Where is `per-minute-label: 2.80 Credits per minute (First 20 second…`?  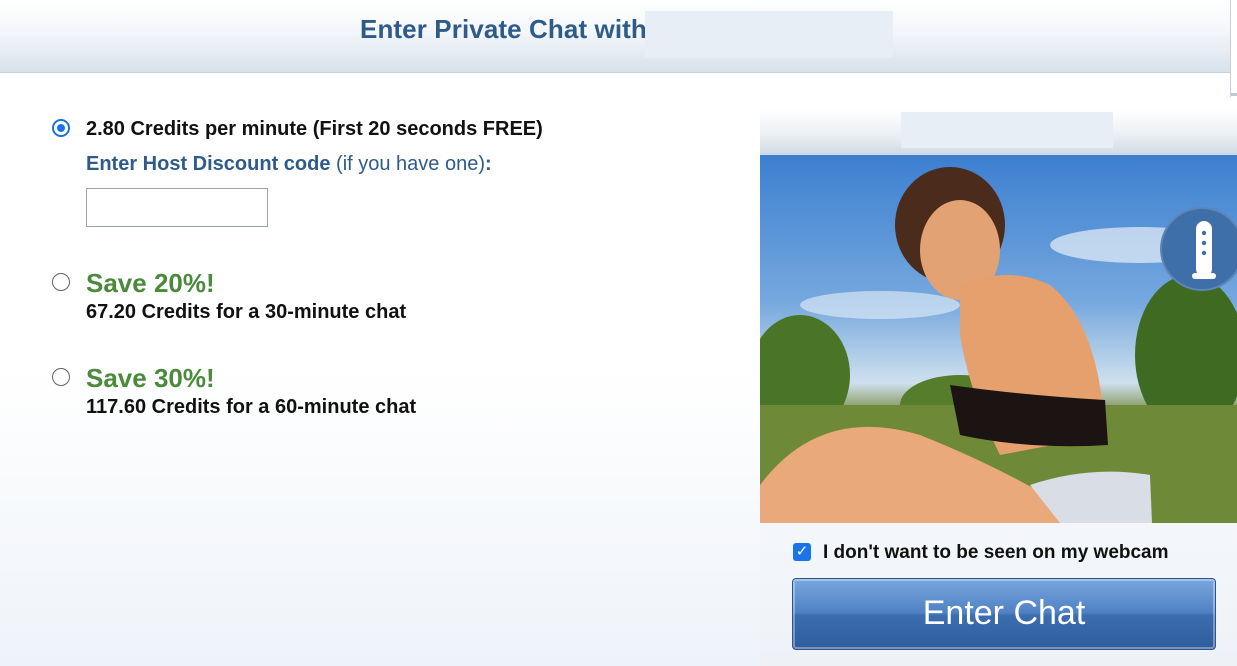
per-minute-label: 2.80 Credits per minute (First 20 second… is located at coordinates (314, 129).